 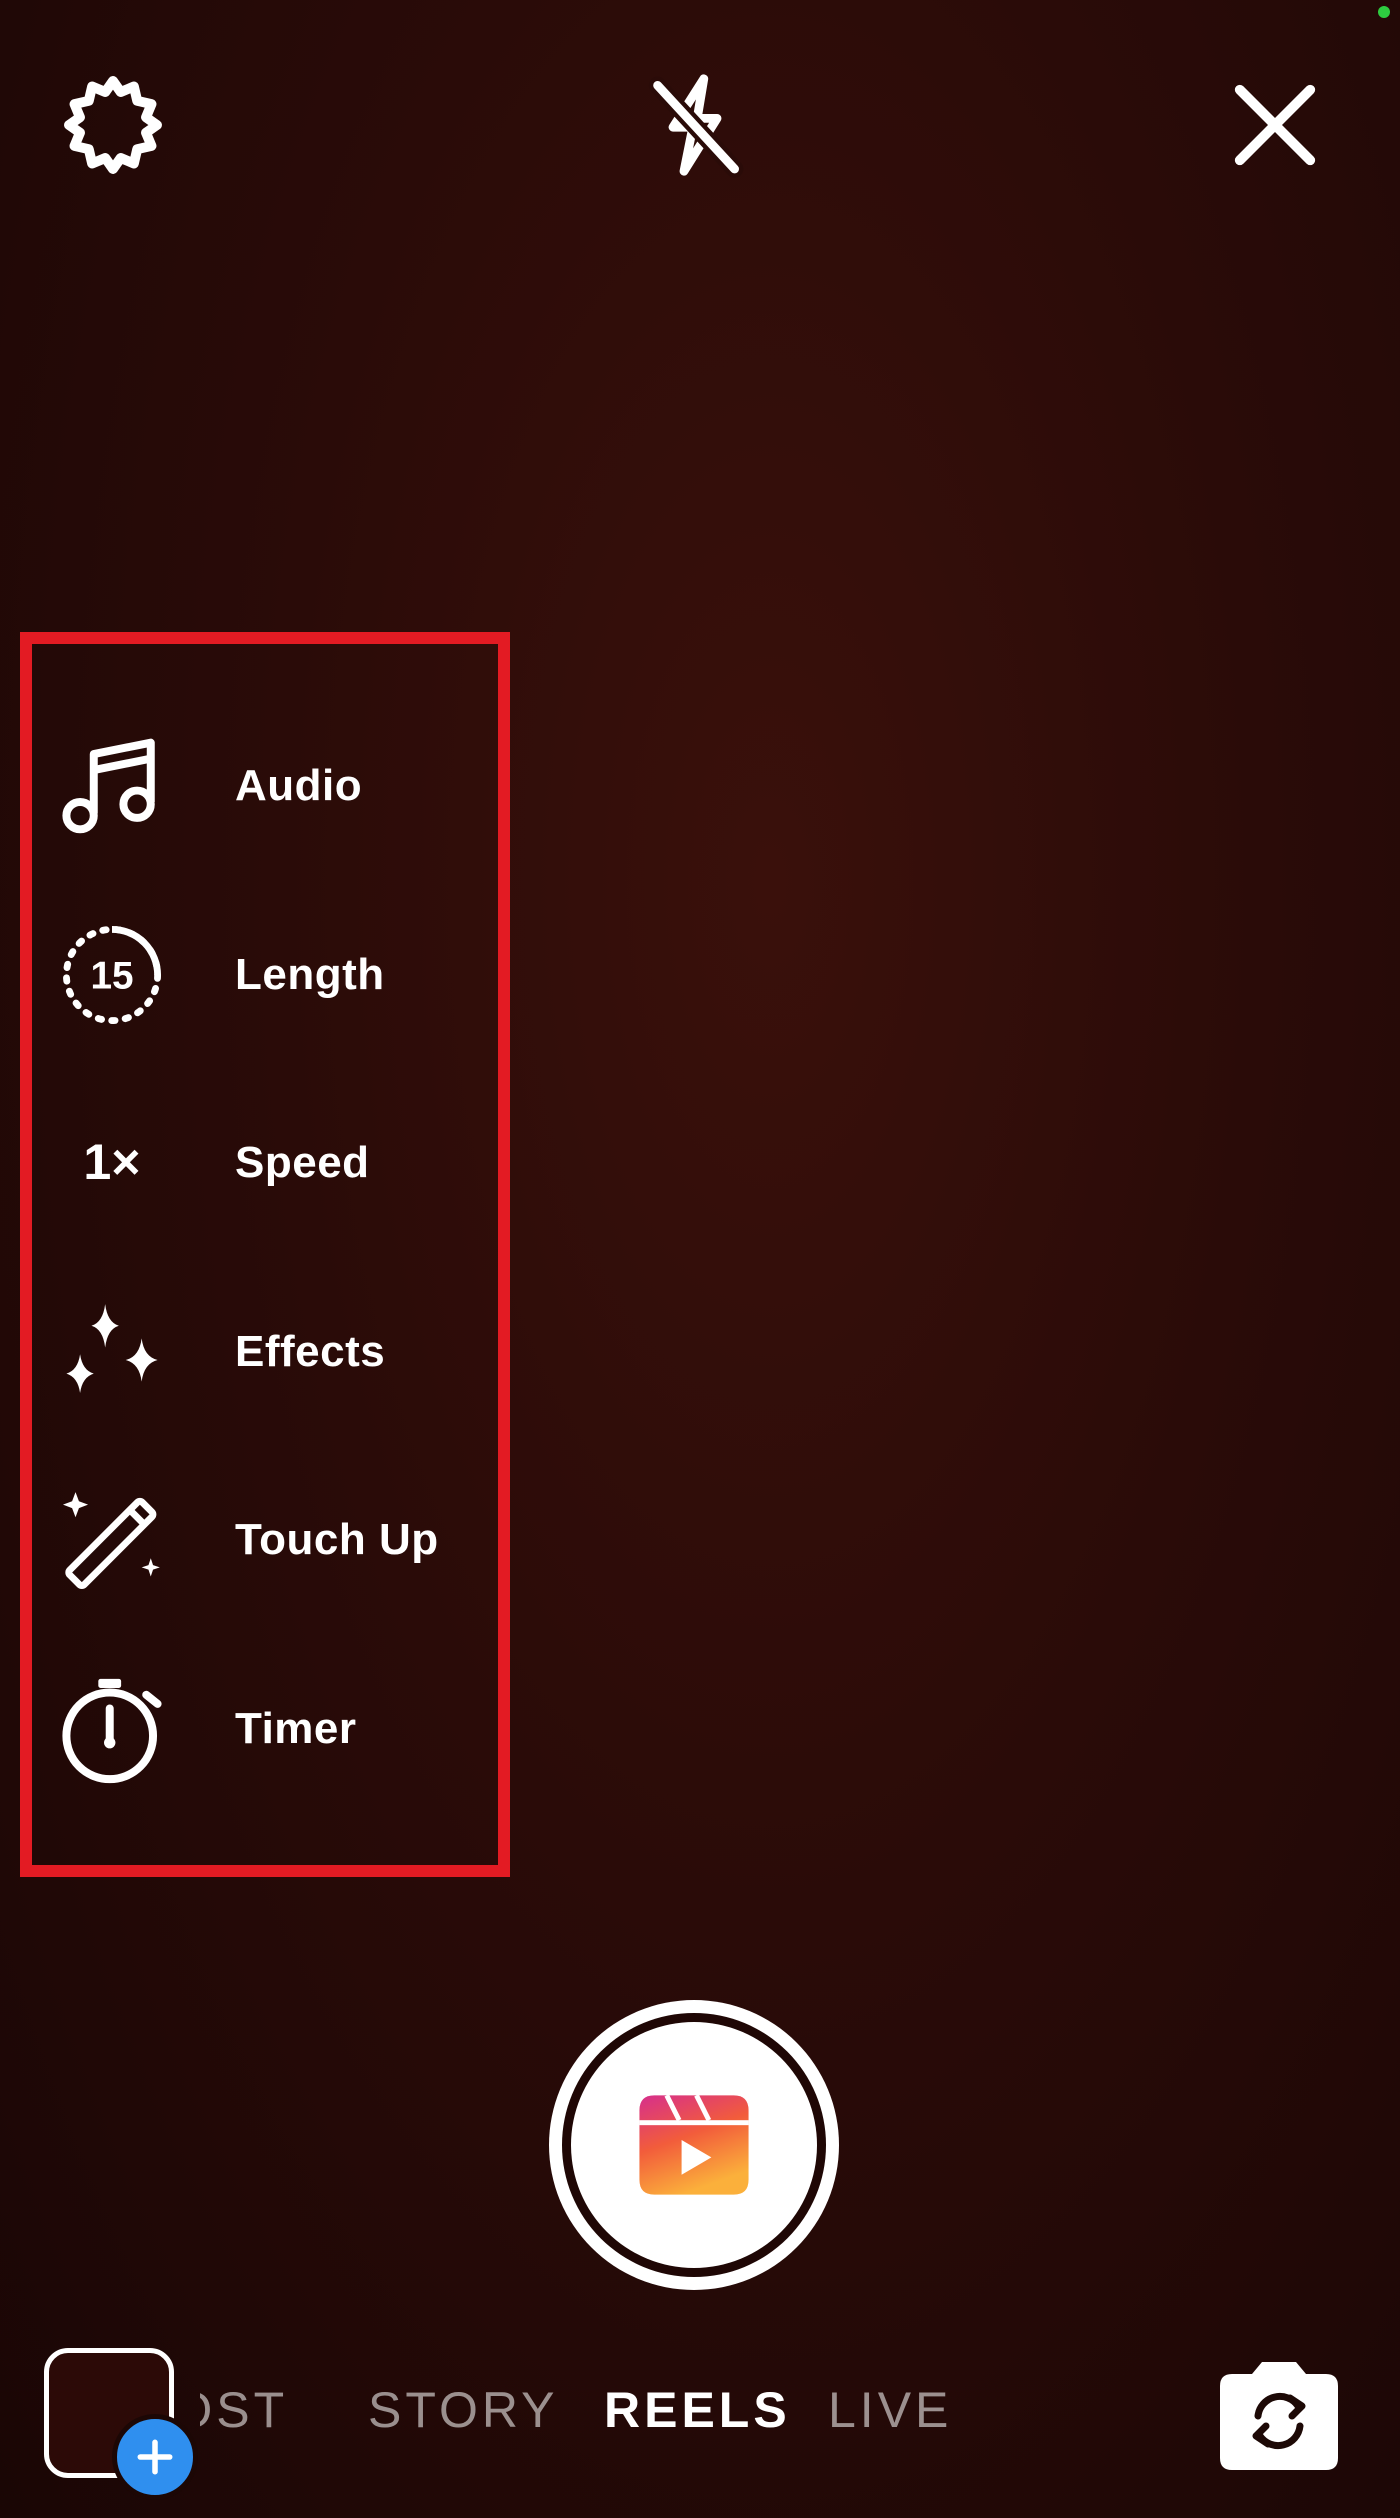 I want to click on flash-toggle-button, so click(x=695, y=125).